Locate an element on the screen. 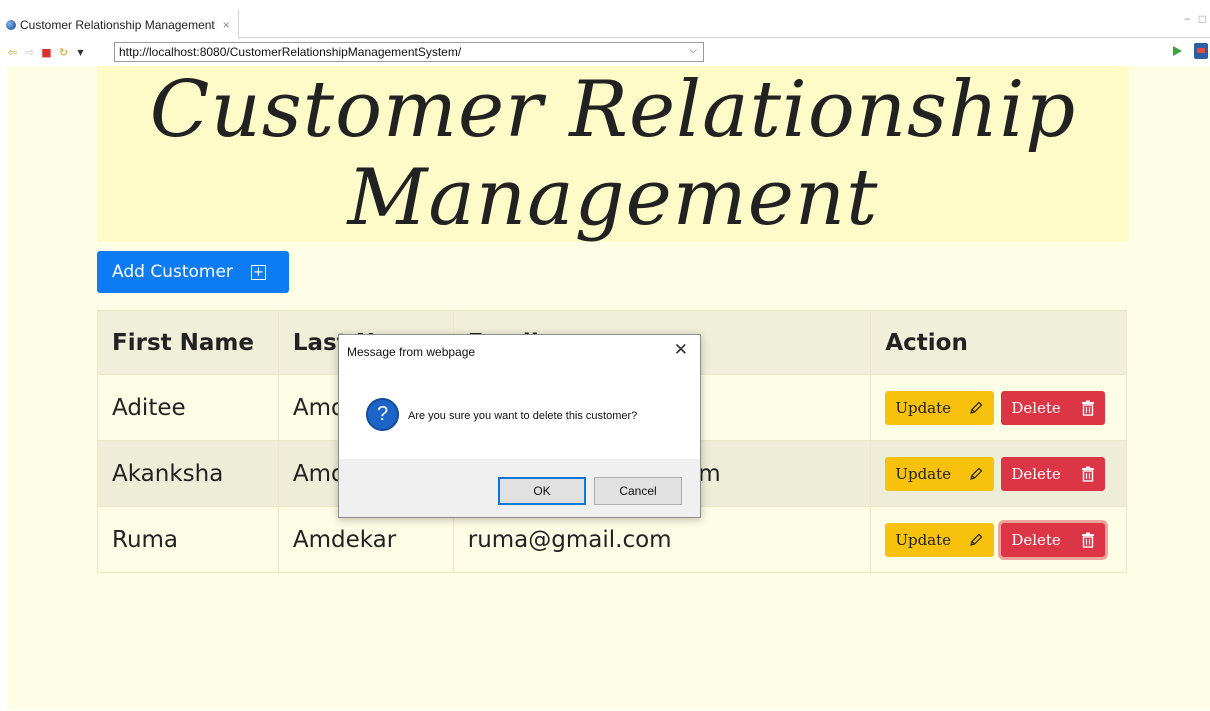 Image resolution: width=1210 pixels, height=711 pixels. minimize-icon: − is located at coordinates (1187, 19).